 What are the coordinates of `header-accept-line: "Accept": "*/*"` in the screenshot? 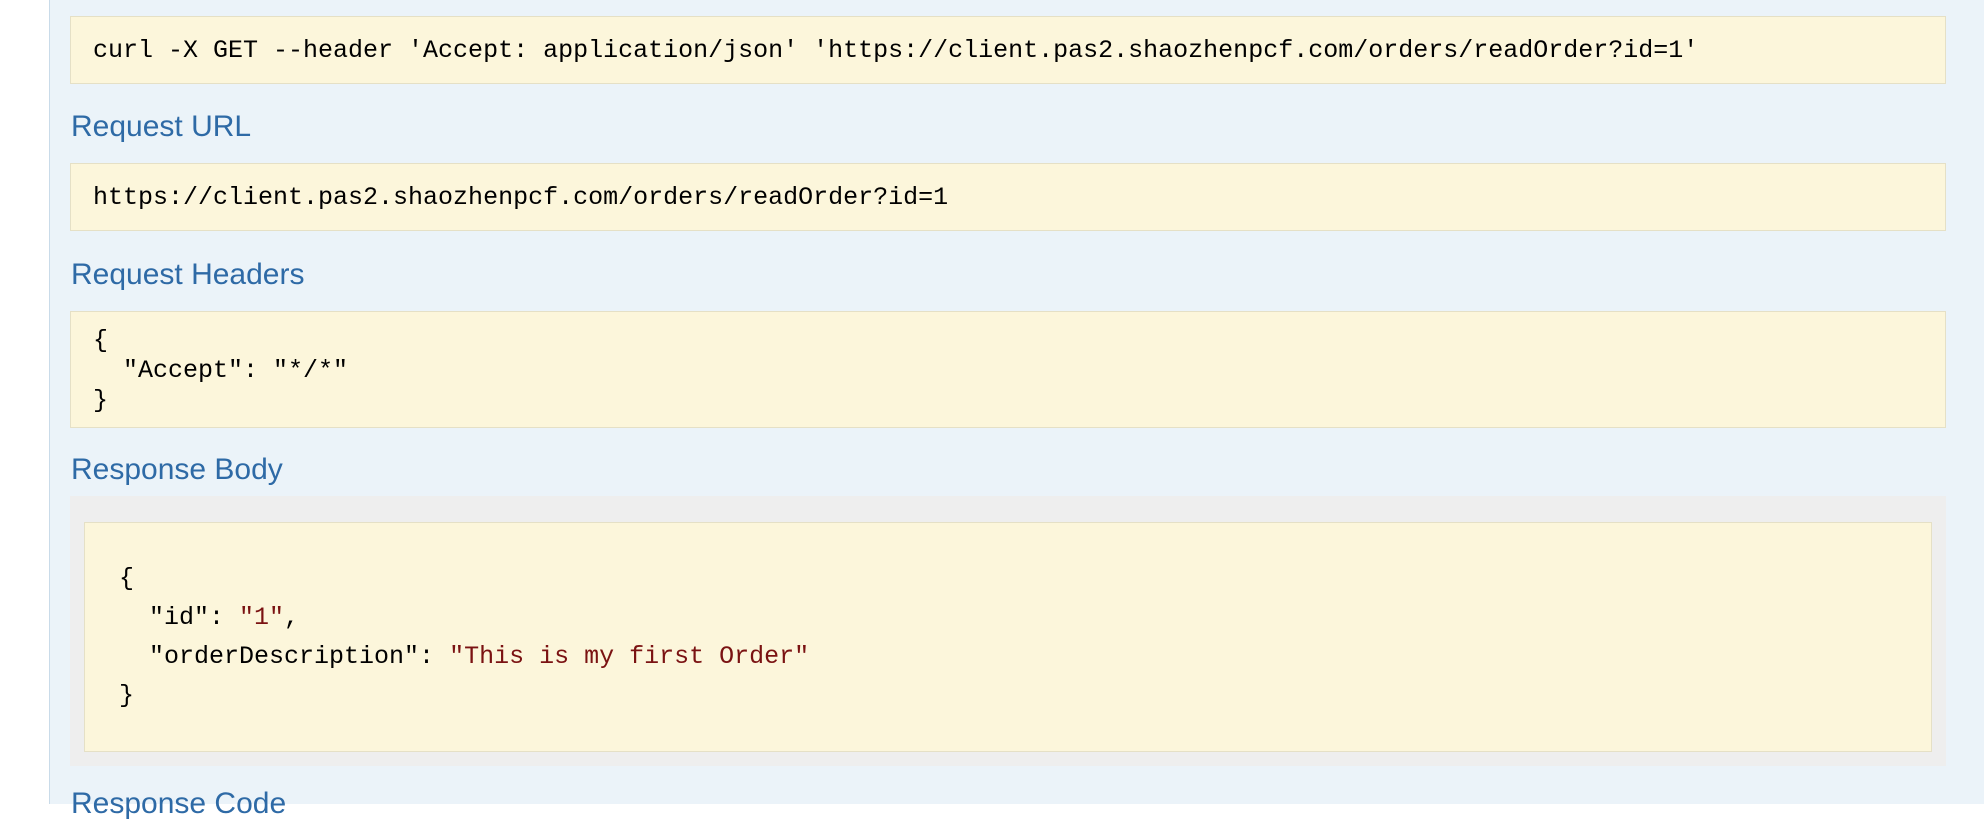 It's located at (236, 370).